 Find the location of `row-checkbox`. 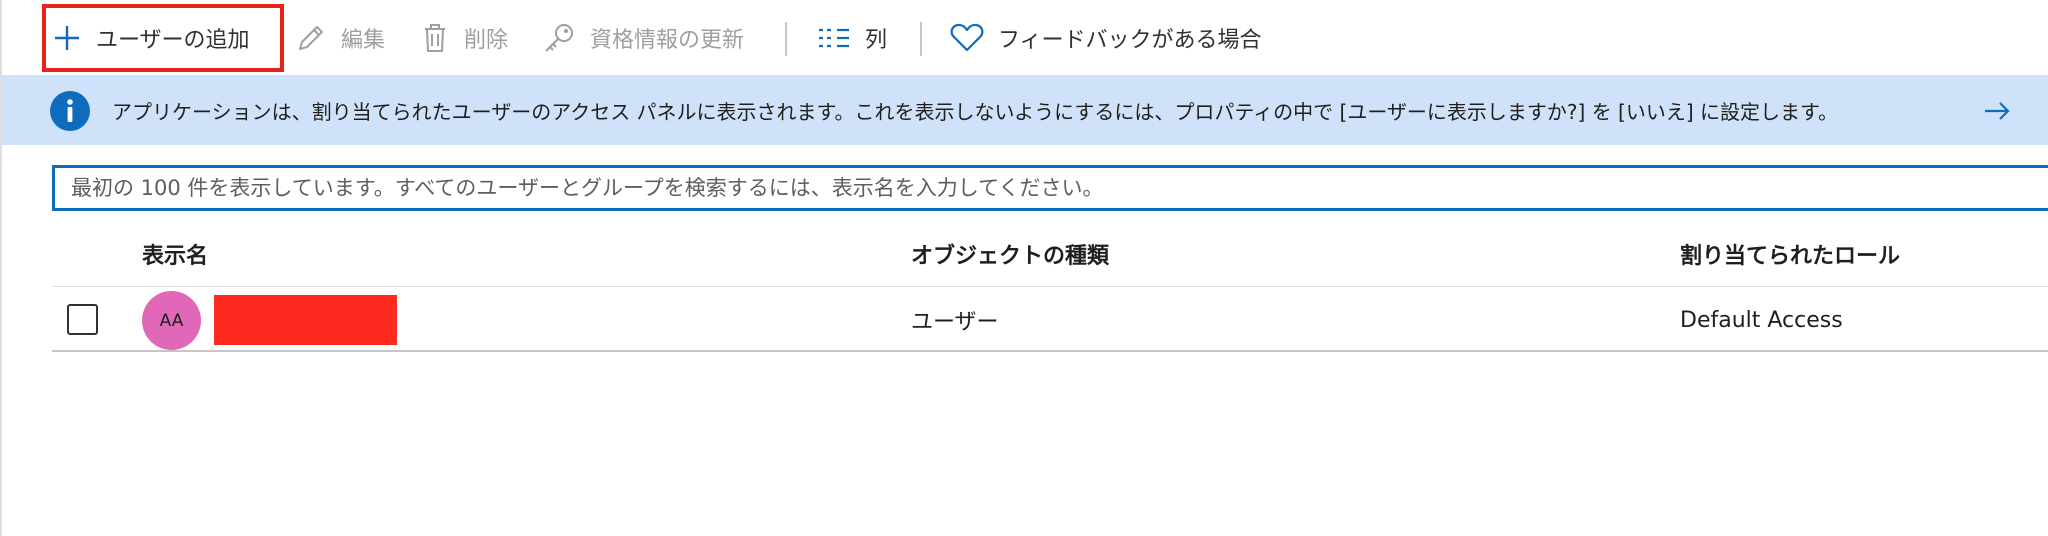

row-checkbox is located at coordinates (82, 319).